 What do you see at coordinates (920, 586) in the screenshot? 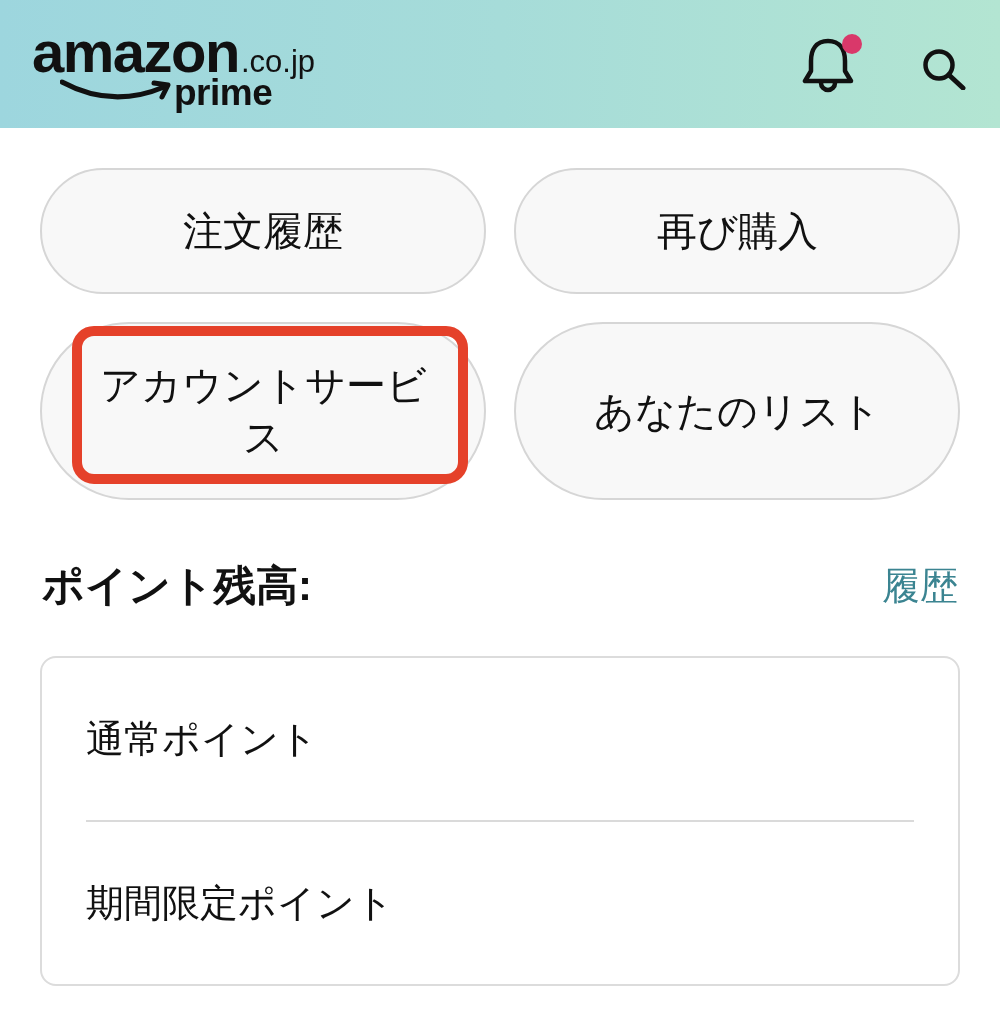
I see `history-link: 履歴` at bounding box center [920, 586].